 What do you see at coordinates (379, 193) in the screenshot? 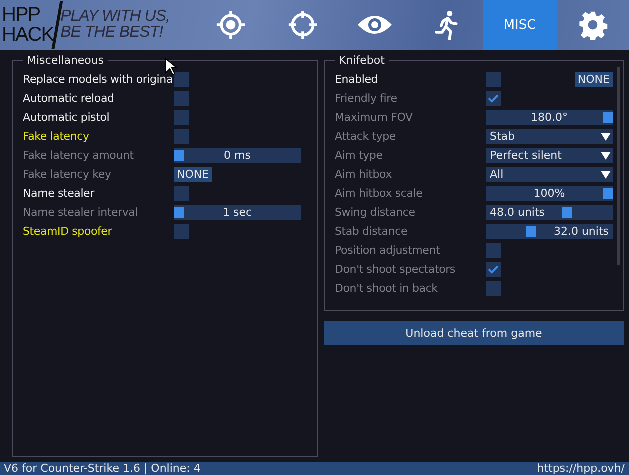
I see `option-label: Aim hitbox scale` at bounding box center [379, 193].